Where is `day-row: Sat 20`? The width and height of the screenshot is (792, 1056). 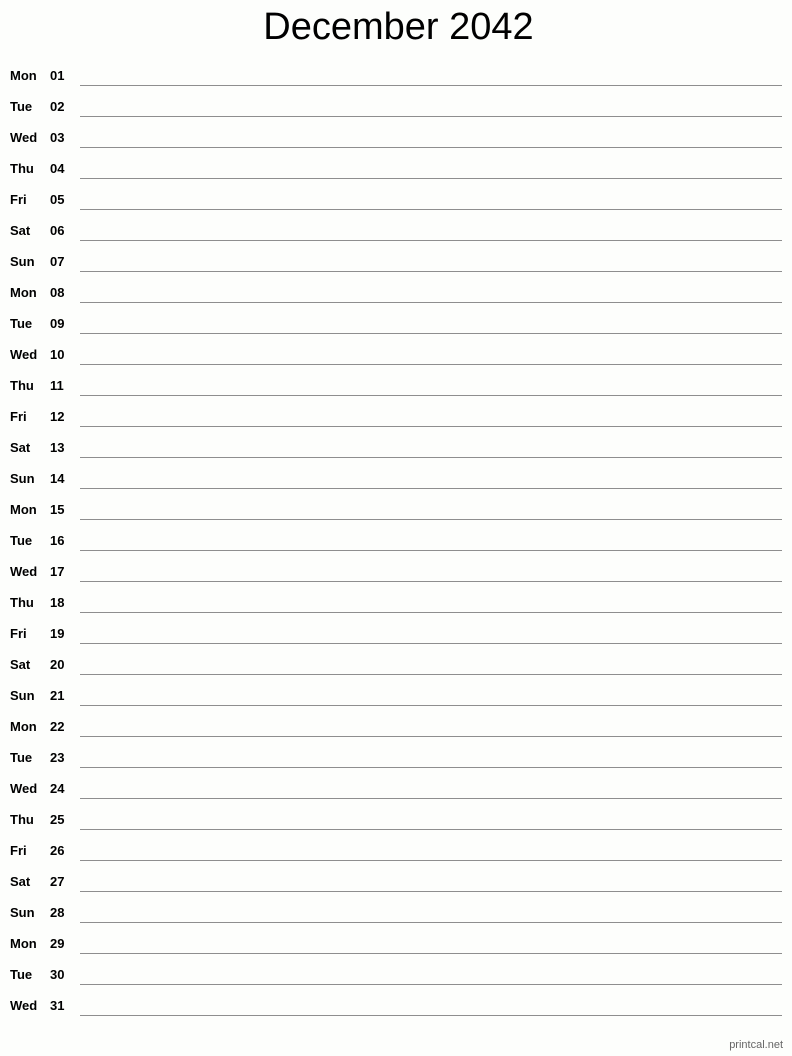
day-row: Sat 20 is located at coordinates (396, 659).